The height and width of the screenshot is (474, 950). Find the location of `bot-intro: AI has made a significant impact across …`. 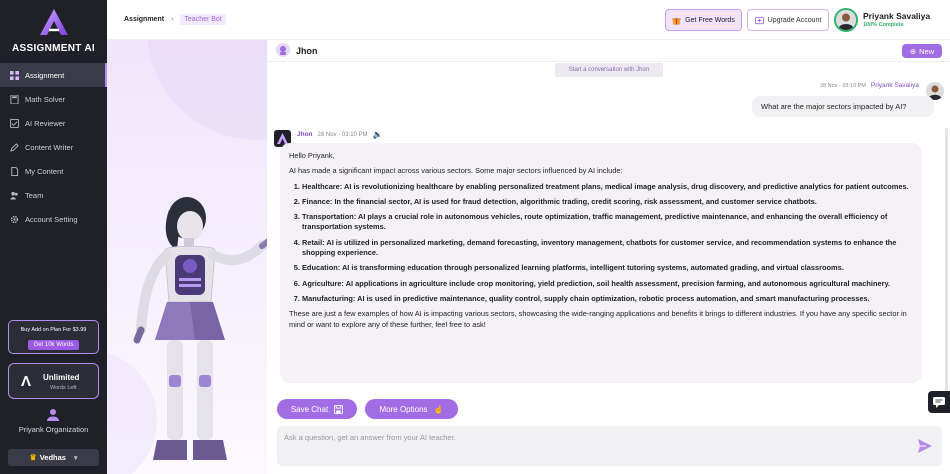

bot-intro: AI has made a significant impact across … is located at coordinates (456, 171).